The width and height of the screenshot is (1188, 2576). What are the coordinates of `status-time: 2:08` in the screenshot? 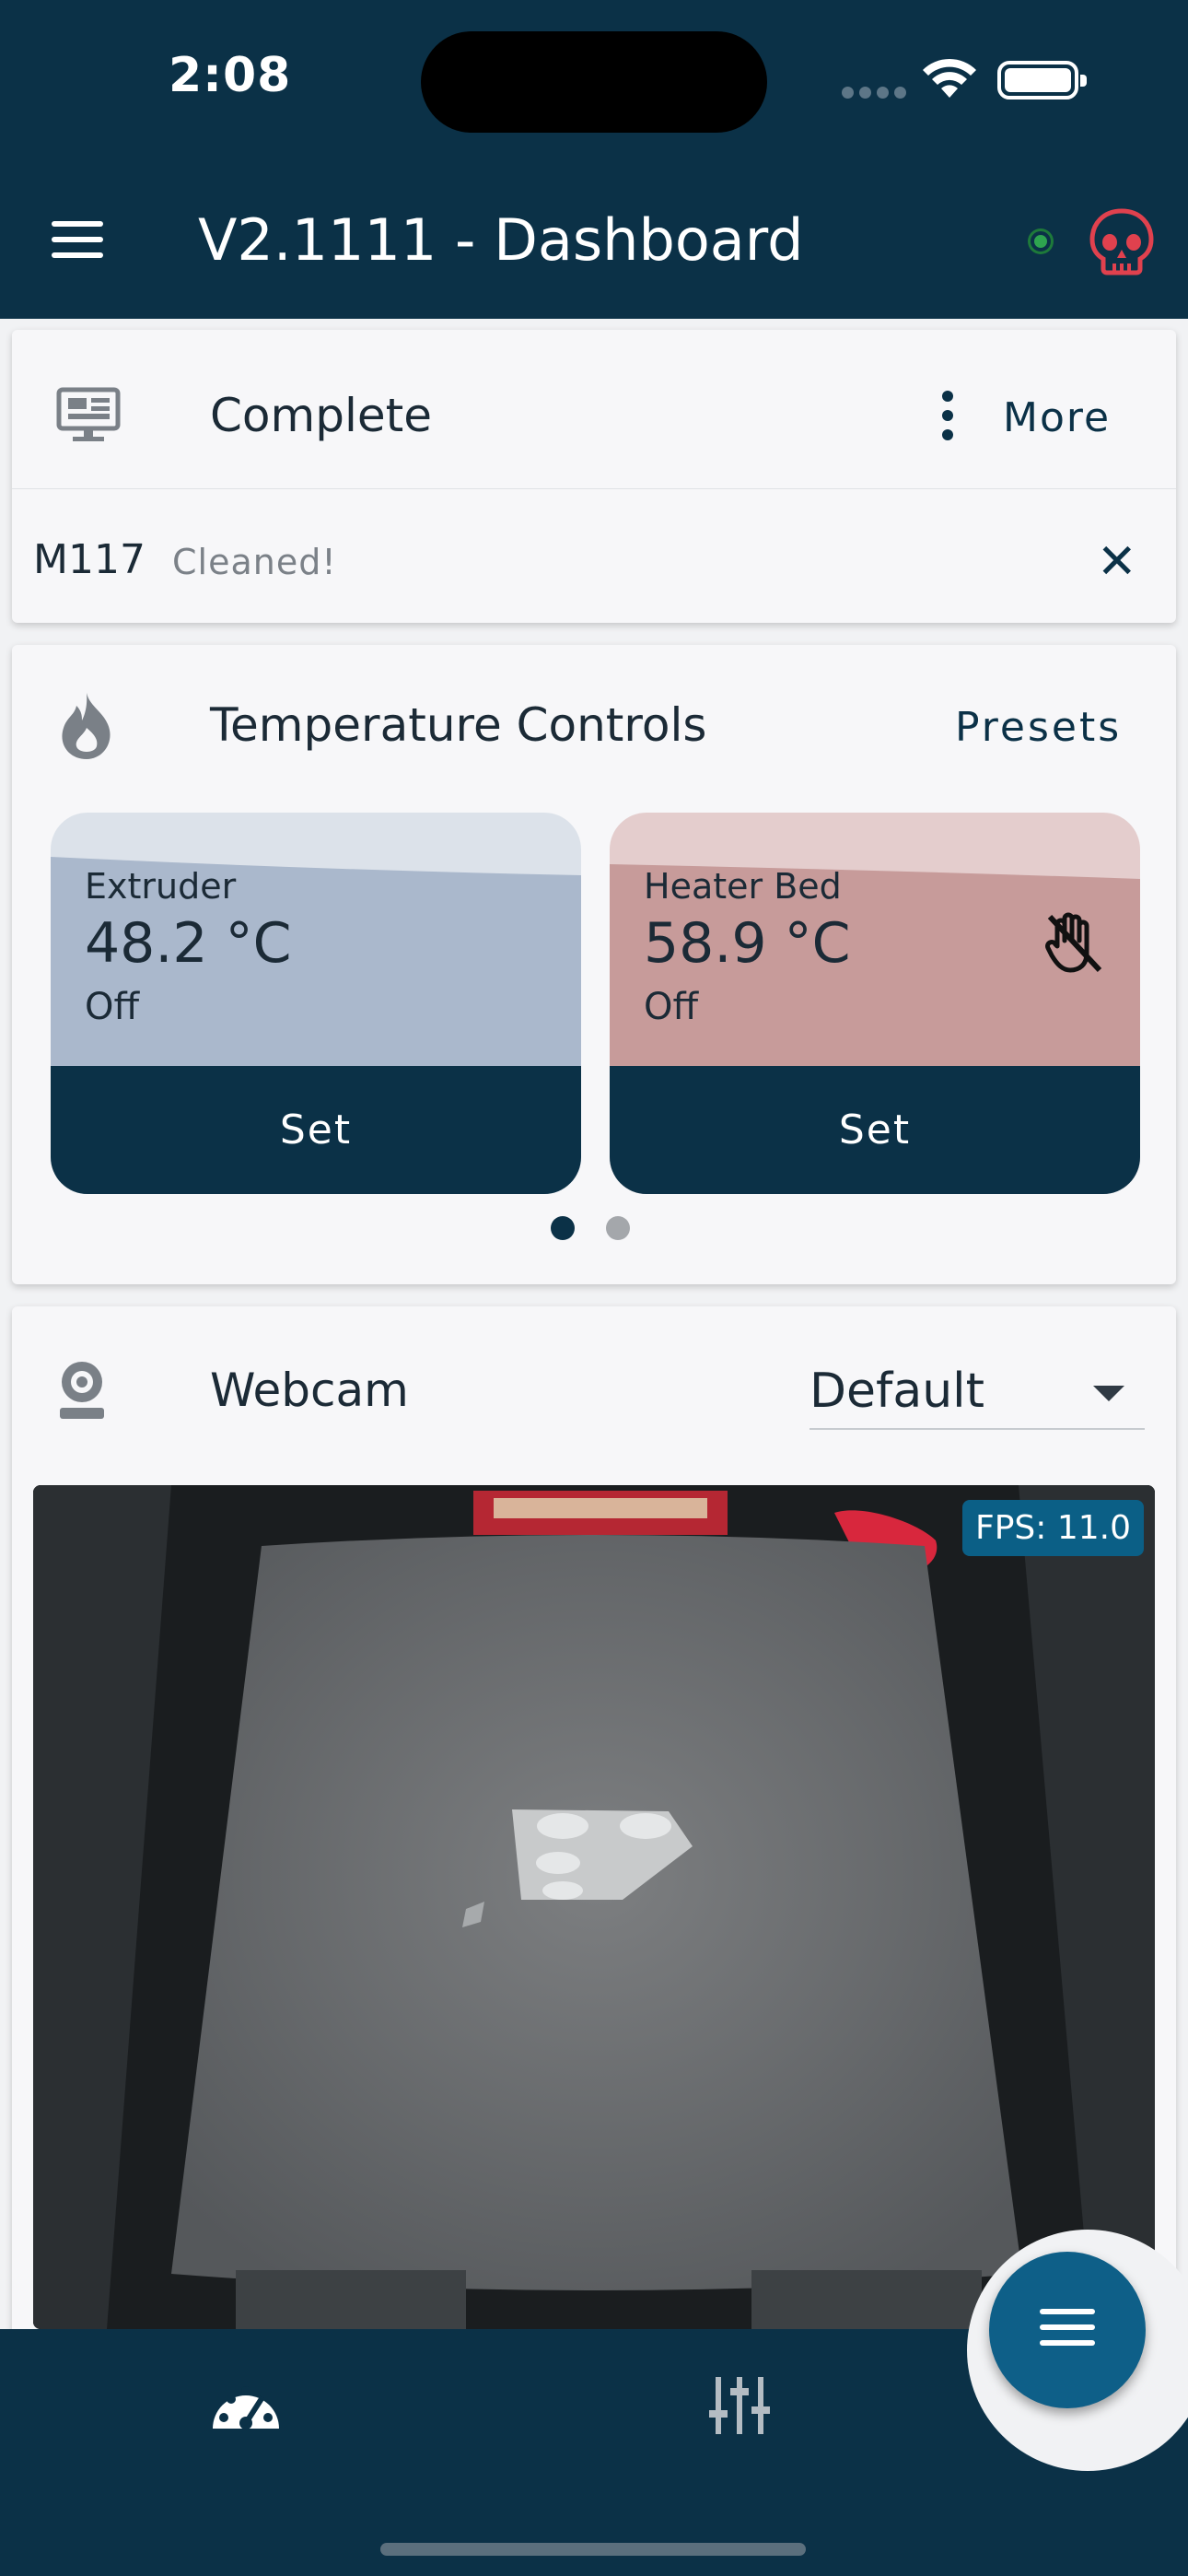 It's located at (230, 75).